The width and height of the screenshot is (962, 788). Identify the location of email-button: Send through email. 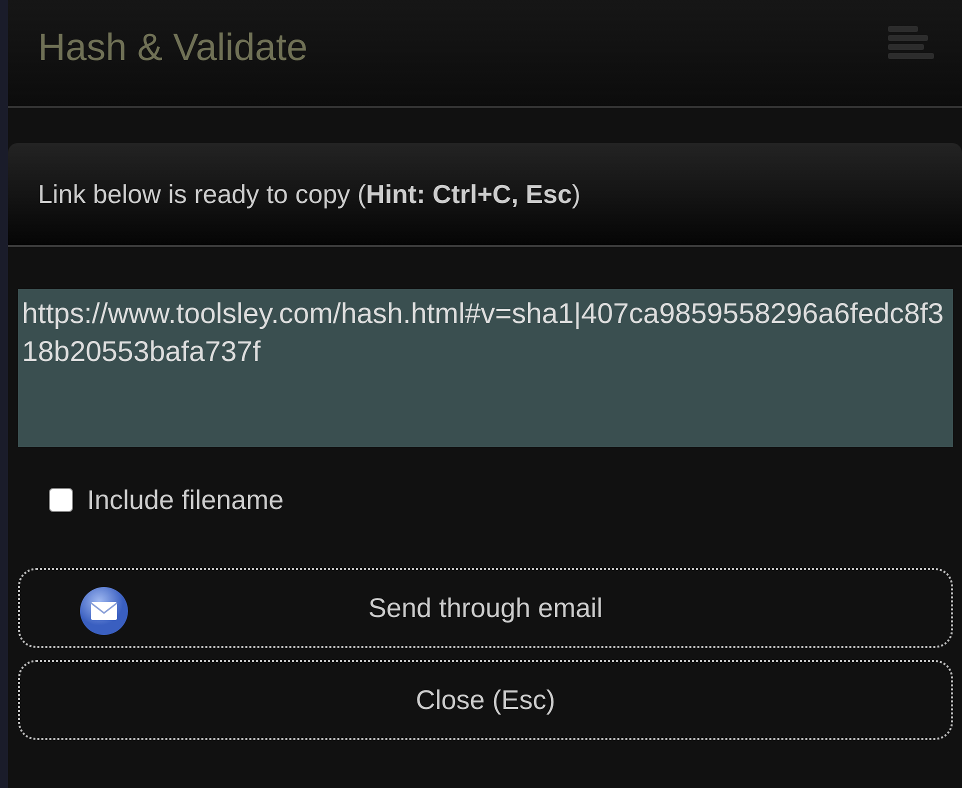
(485, 608).